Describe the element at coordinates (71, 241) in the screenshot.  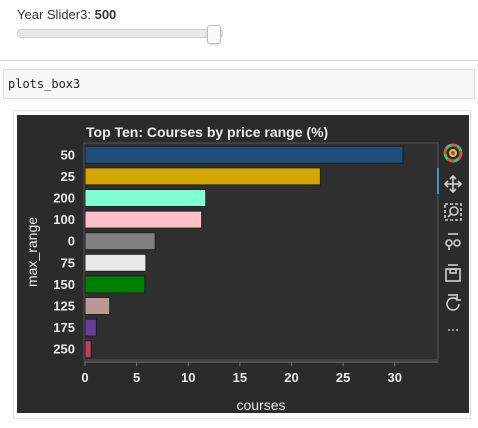
I see `y-tick-label-0: 0` at that location.